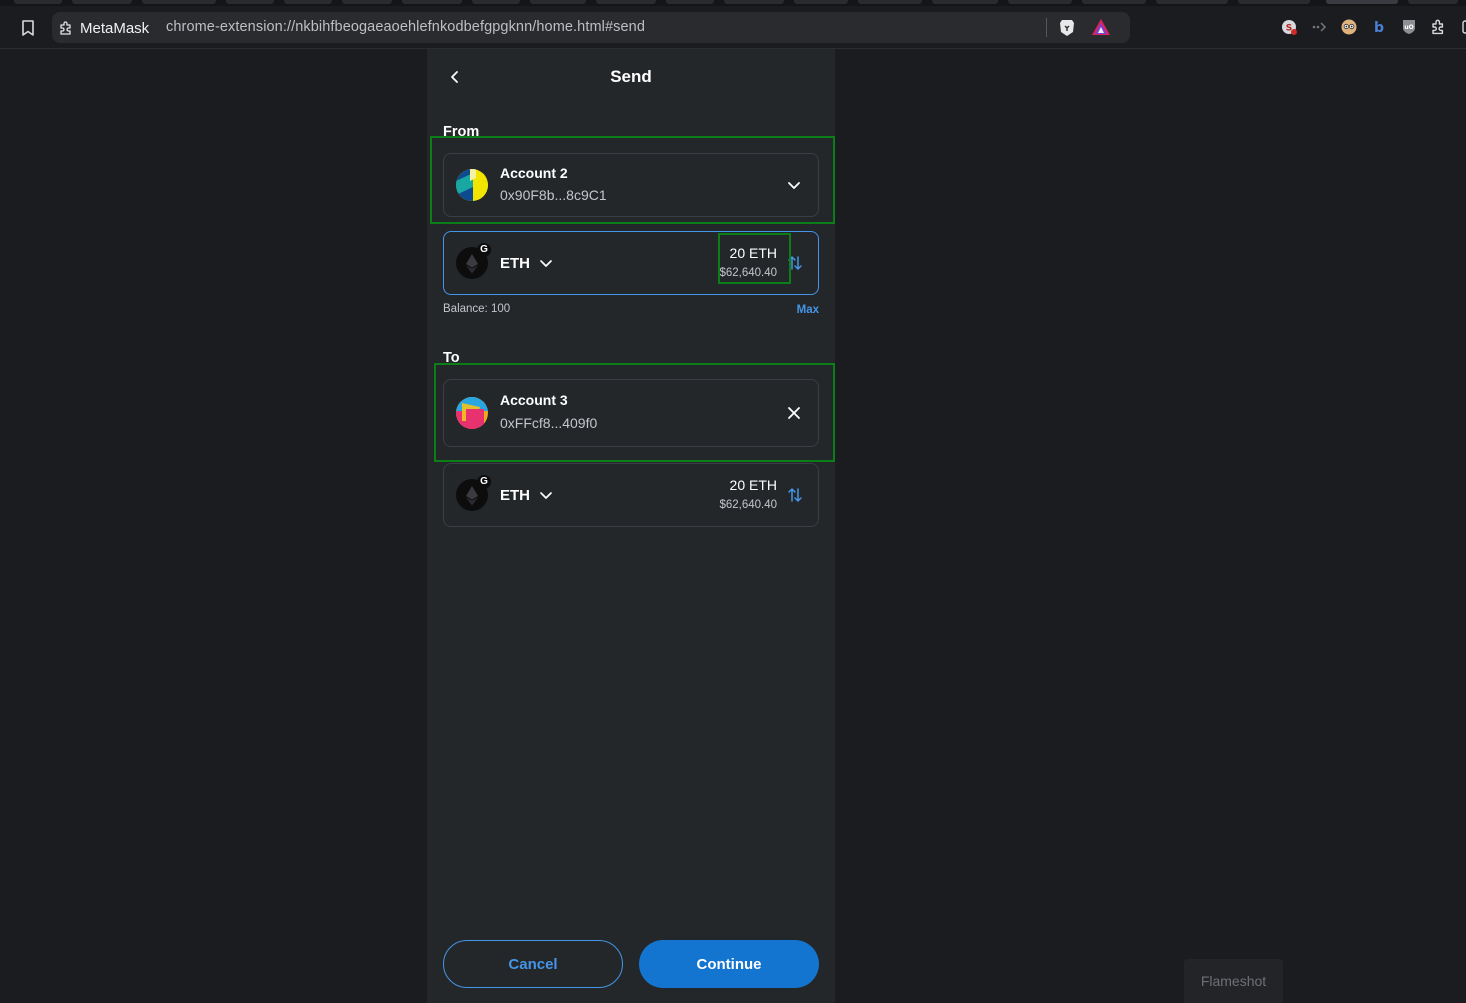 The image size is (1466, 1003). Describe the element at coordinates (1046, 27) in the screenshot. I see `url-divider` at that location.